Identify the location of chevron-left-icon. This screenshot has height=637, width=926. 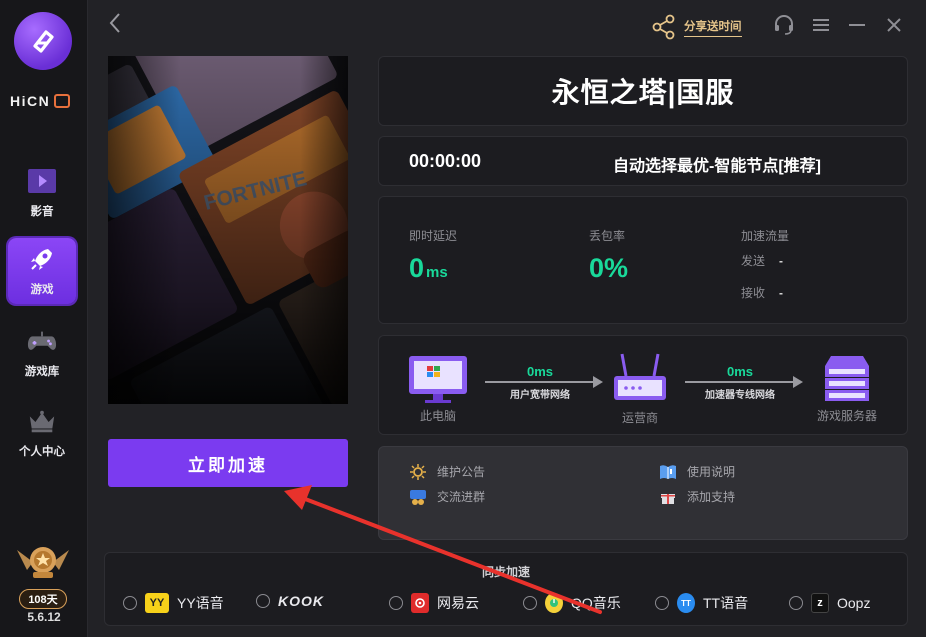
(114, 23).